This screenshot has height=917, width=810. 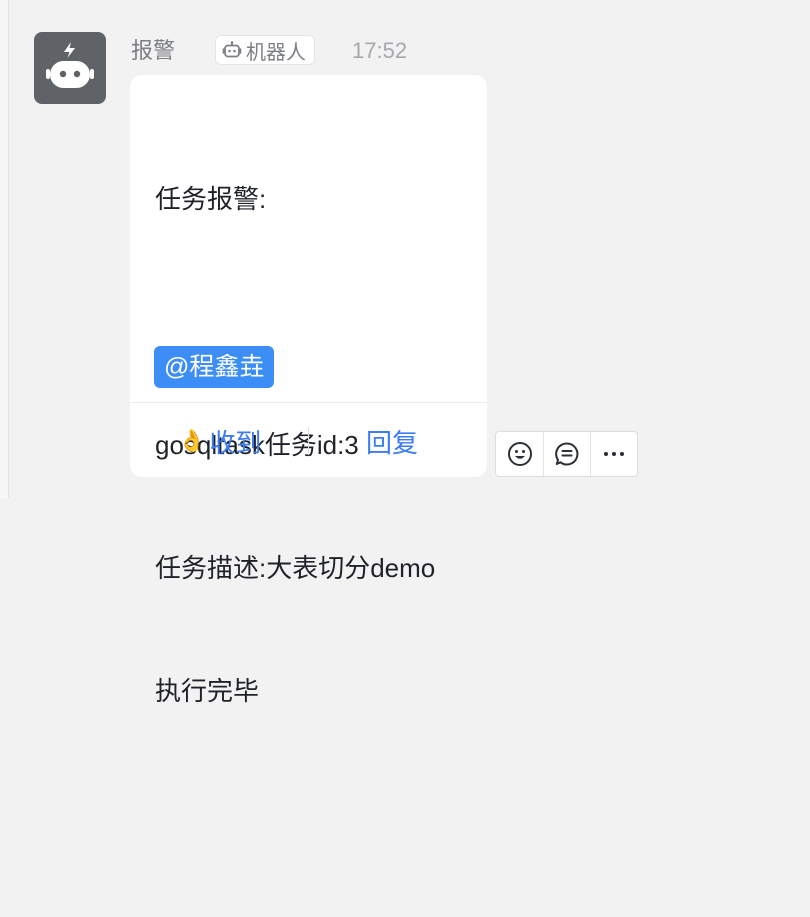 I want to click on message-toolbar, so click(x=566, y=454).